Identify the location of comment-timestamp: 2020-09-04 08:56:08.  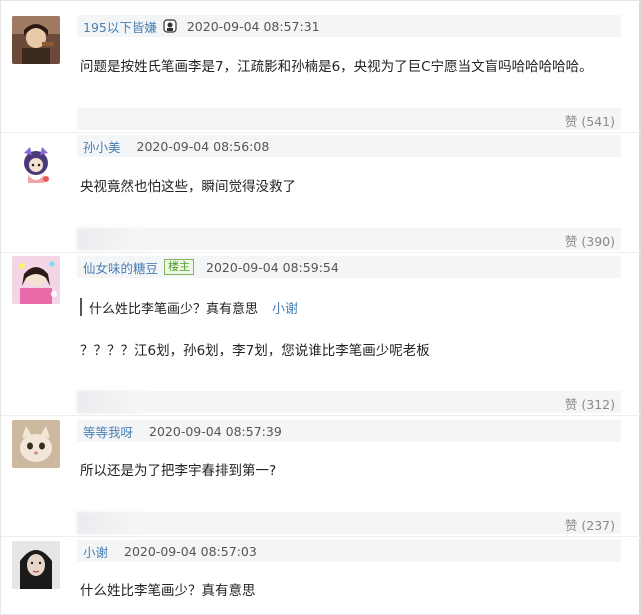
(203, 146).